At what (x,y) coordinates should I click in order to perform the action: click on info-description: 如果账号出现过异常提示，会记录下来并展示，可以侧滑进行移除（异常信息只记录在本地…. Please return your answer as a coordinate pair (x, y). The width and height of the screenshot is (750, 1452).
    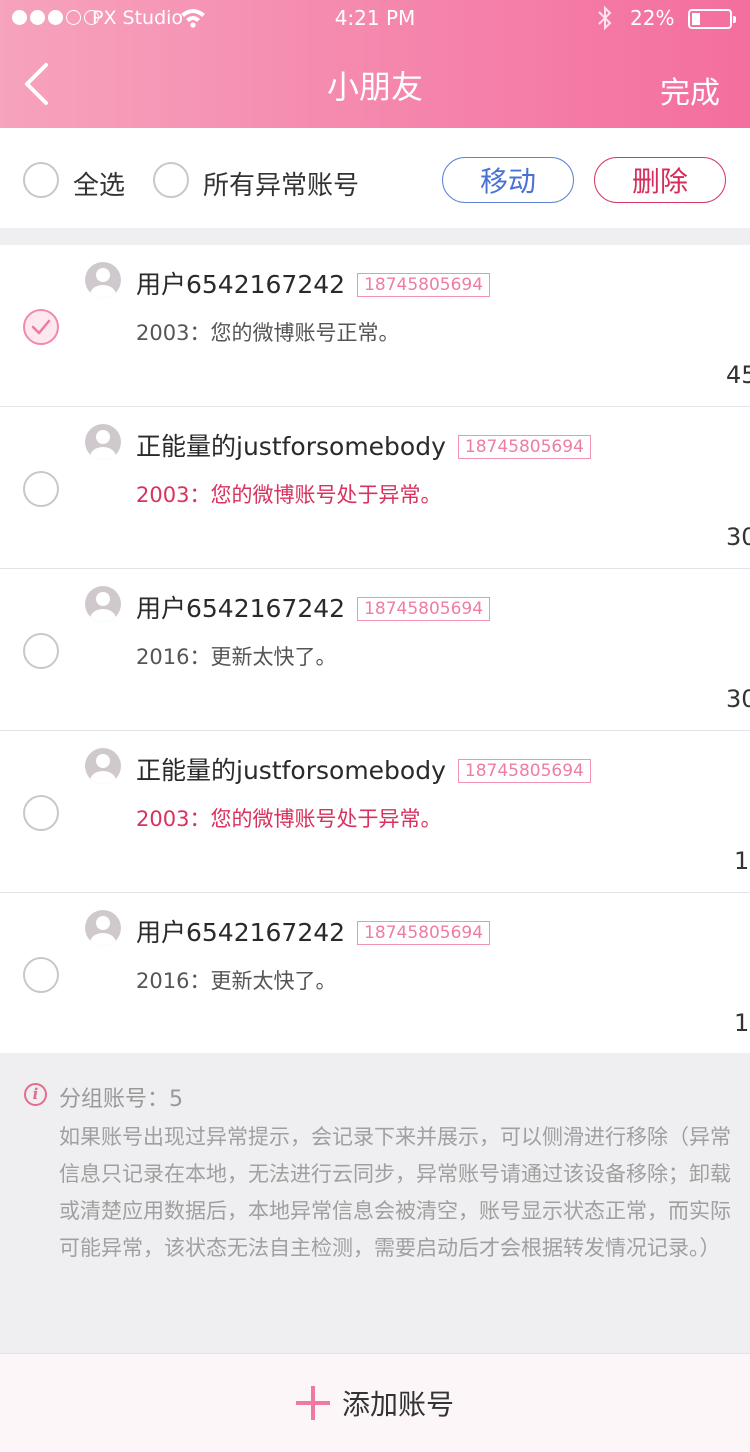
    Looking at the image, I should click on (395, 1192).